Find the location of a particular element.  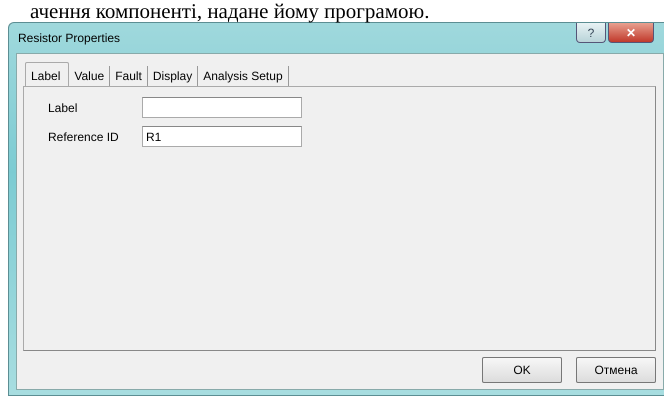

tab: Label is located at coordinates (47, 74).